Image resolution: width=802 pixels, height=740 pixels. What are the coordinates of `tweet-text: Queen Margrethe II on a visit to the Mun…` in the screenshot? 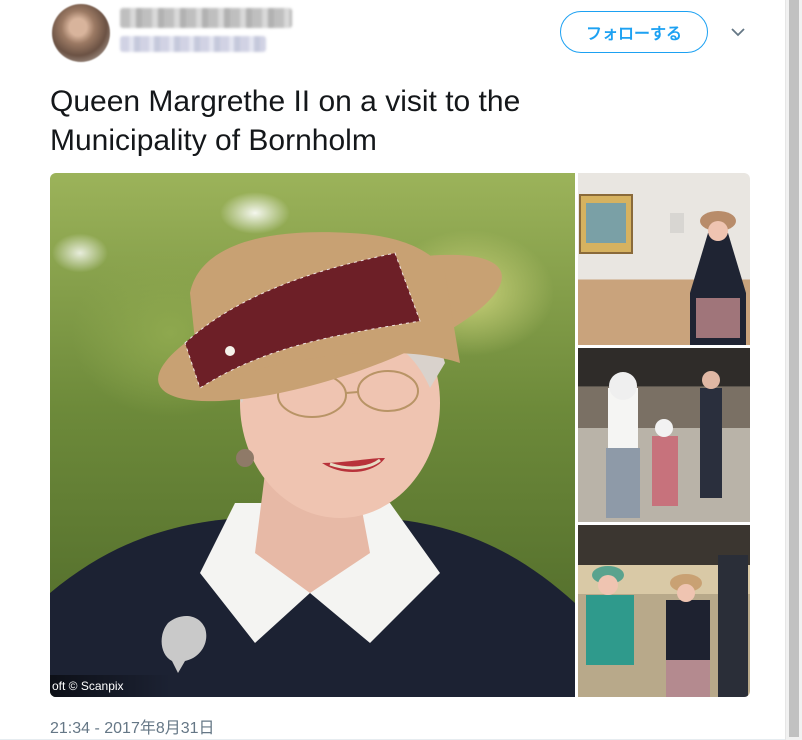 It's located at (400, 121).